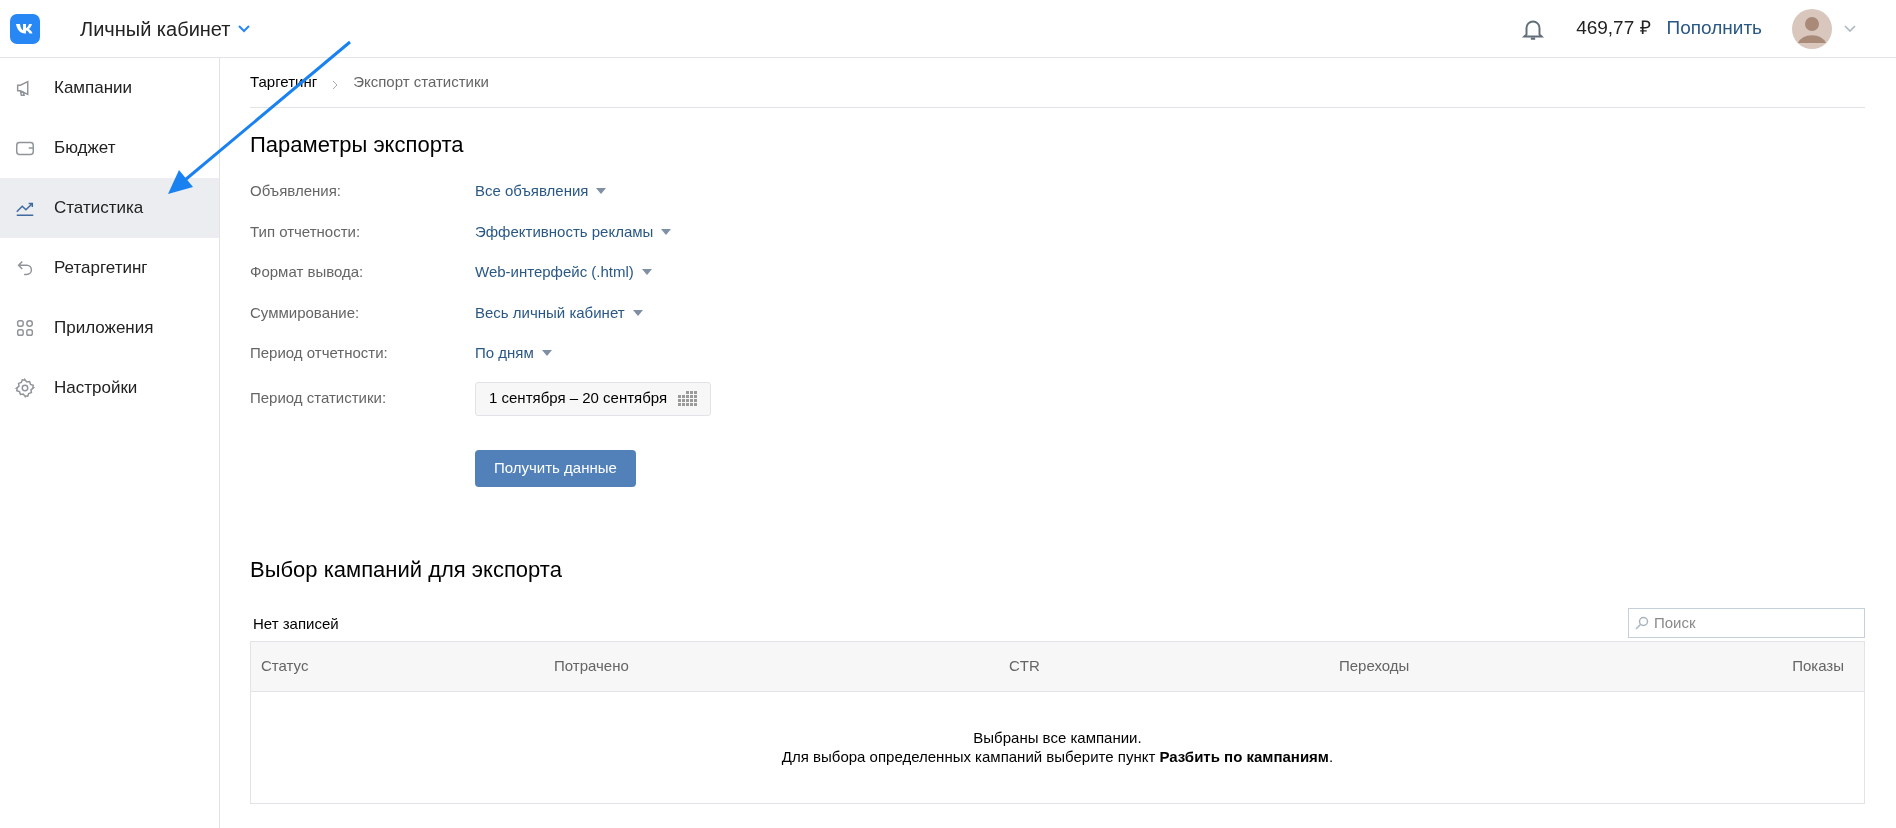 Image resolution: width=1896 pixels, height=828 pixels. Describe the element at coordinates (25, 28) in the screenshot. I see `logo-icon` at that location.